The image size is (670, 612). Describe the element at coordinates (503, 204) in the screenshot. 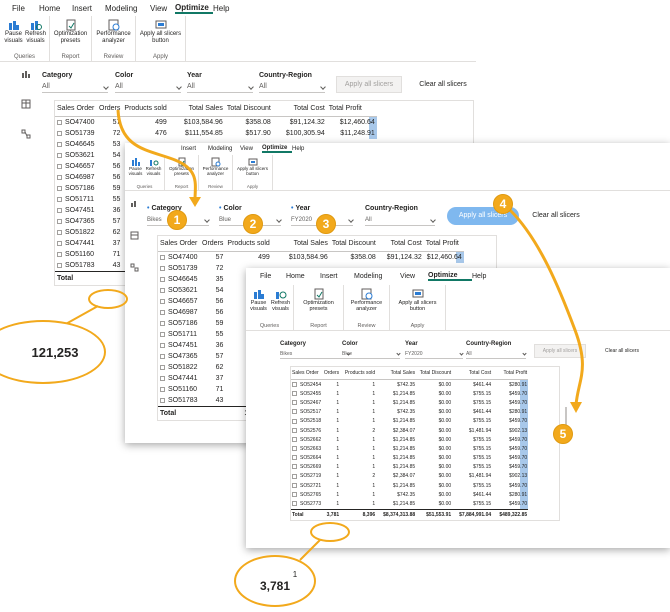

I see `step-badge-4: 4` at that location.